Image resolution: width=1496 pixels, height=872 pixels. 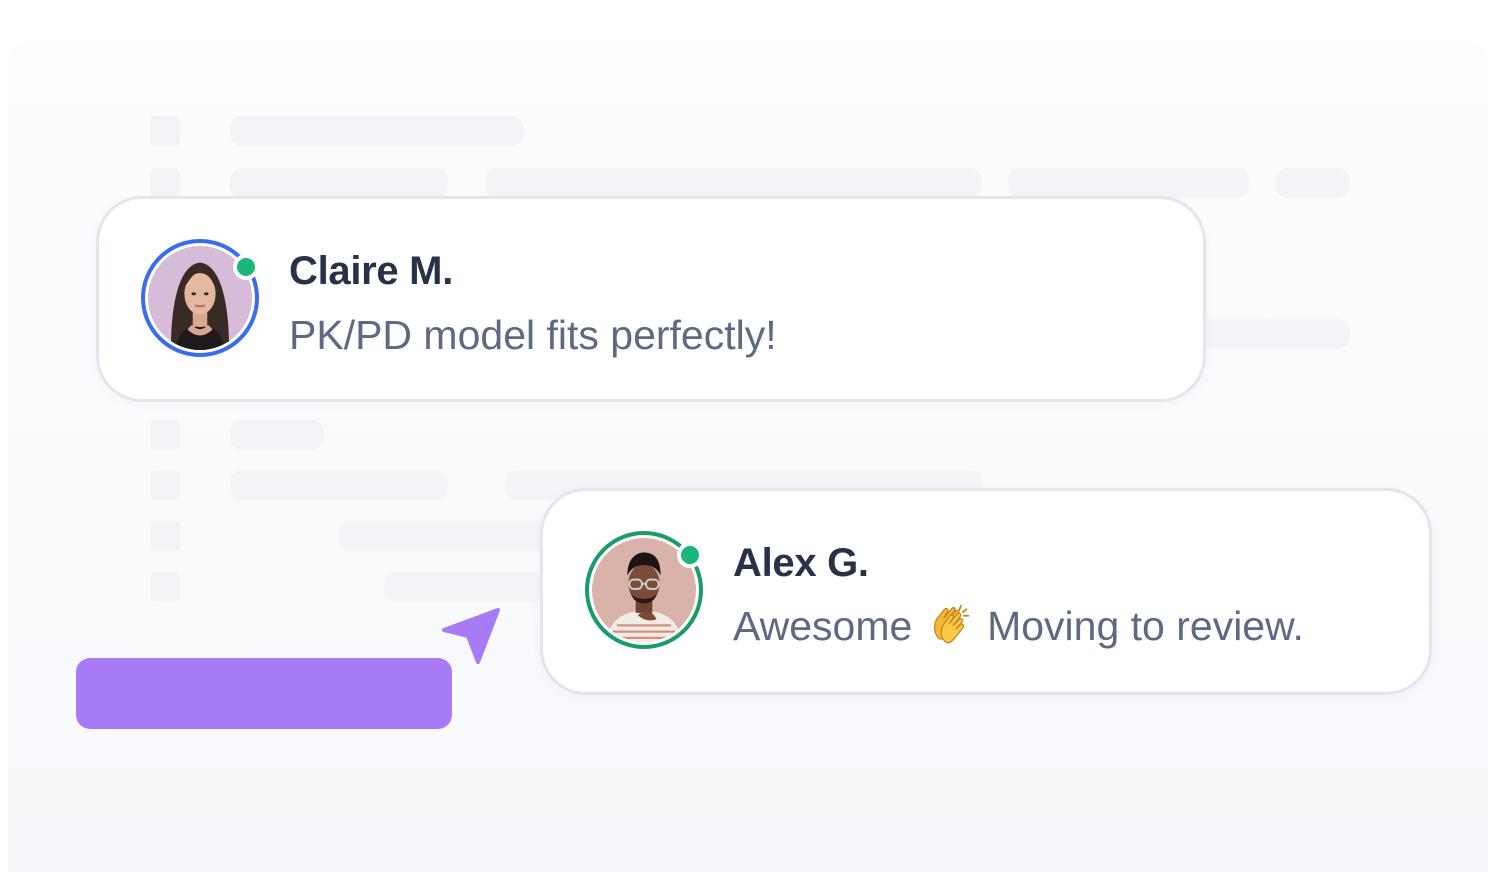 I want to click on message-text: PK/PD model fits perfectly!, so click(x=533, y=335).